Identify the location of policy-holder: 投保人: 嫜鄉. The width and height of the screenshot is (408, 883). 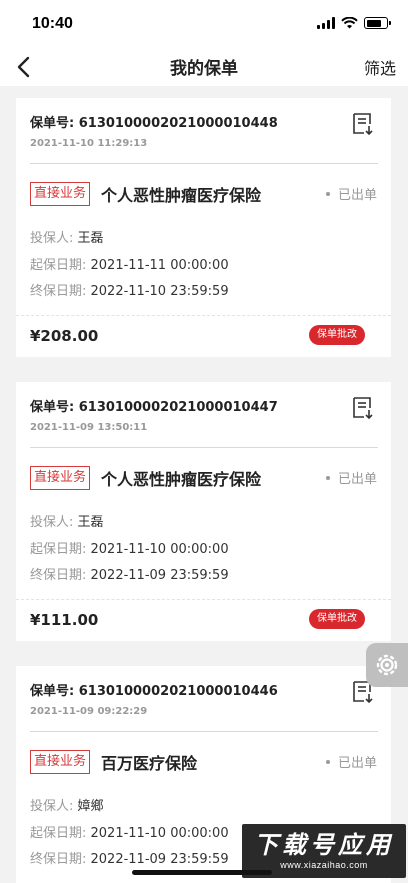
(67, 806).